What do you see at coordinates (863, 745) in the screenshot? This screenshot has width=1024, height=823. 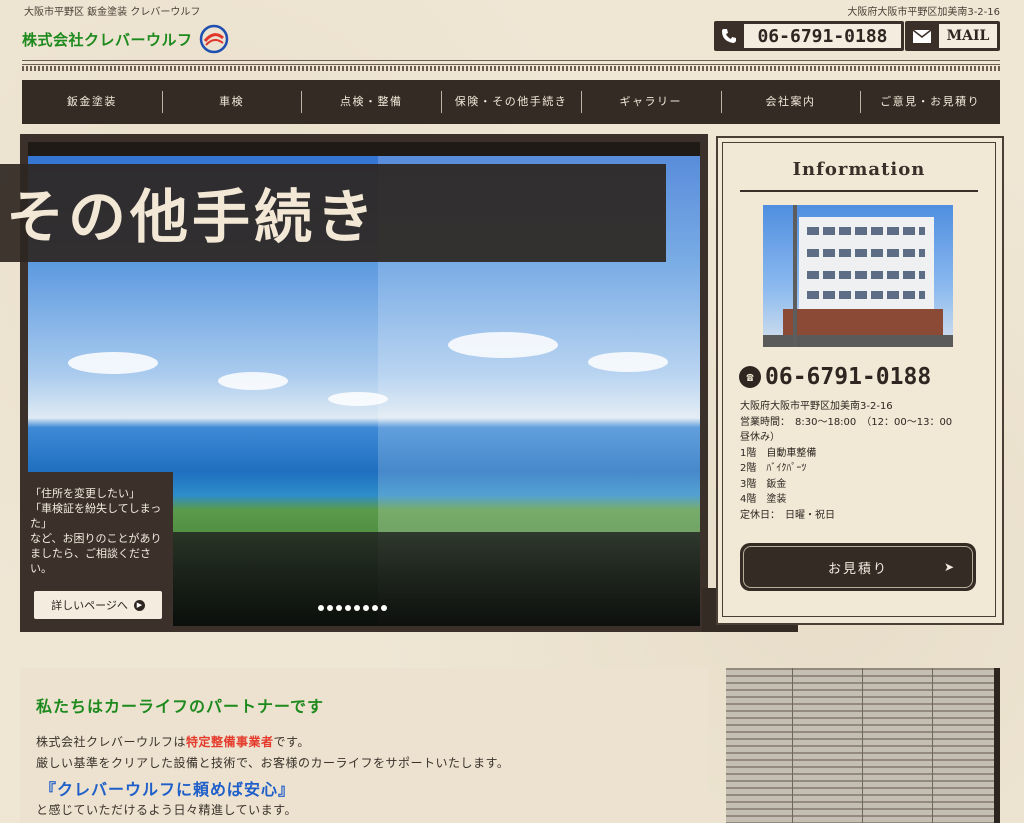 I see `newspaper-texture-image` at bounding box center [863, 745].